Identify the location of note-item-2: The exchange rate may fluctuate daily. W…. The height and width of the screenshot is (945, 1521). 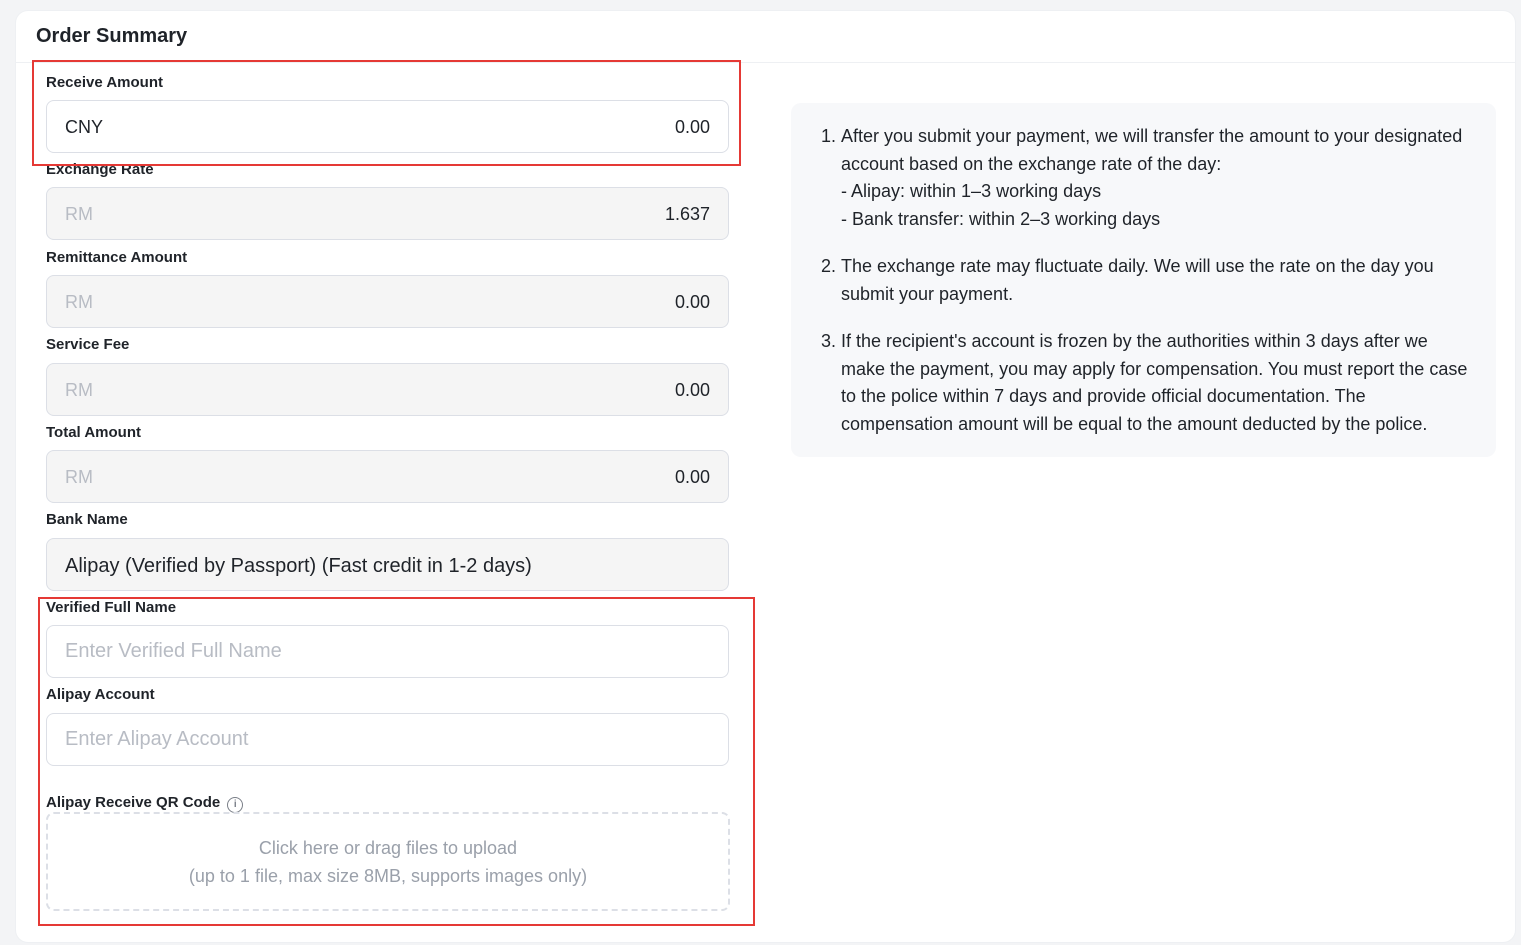
(1156, 280).